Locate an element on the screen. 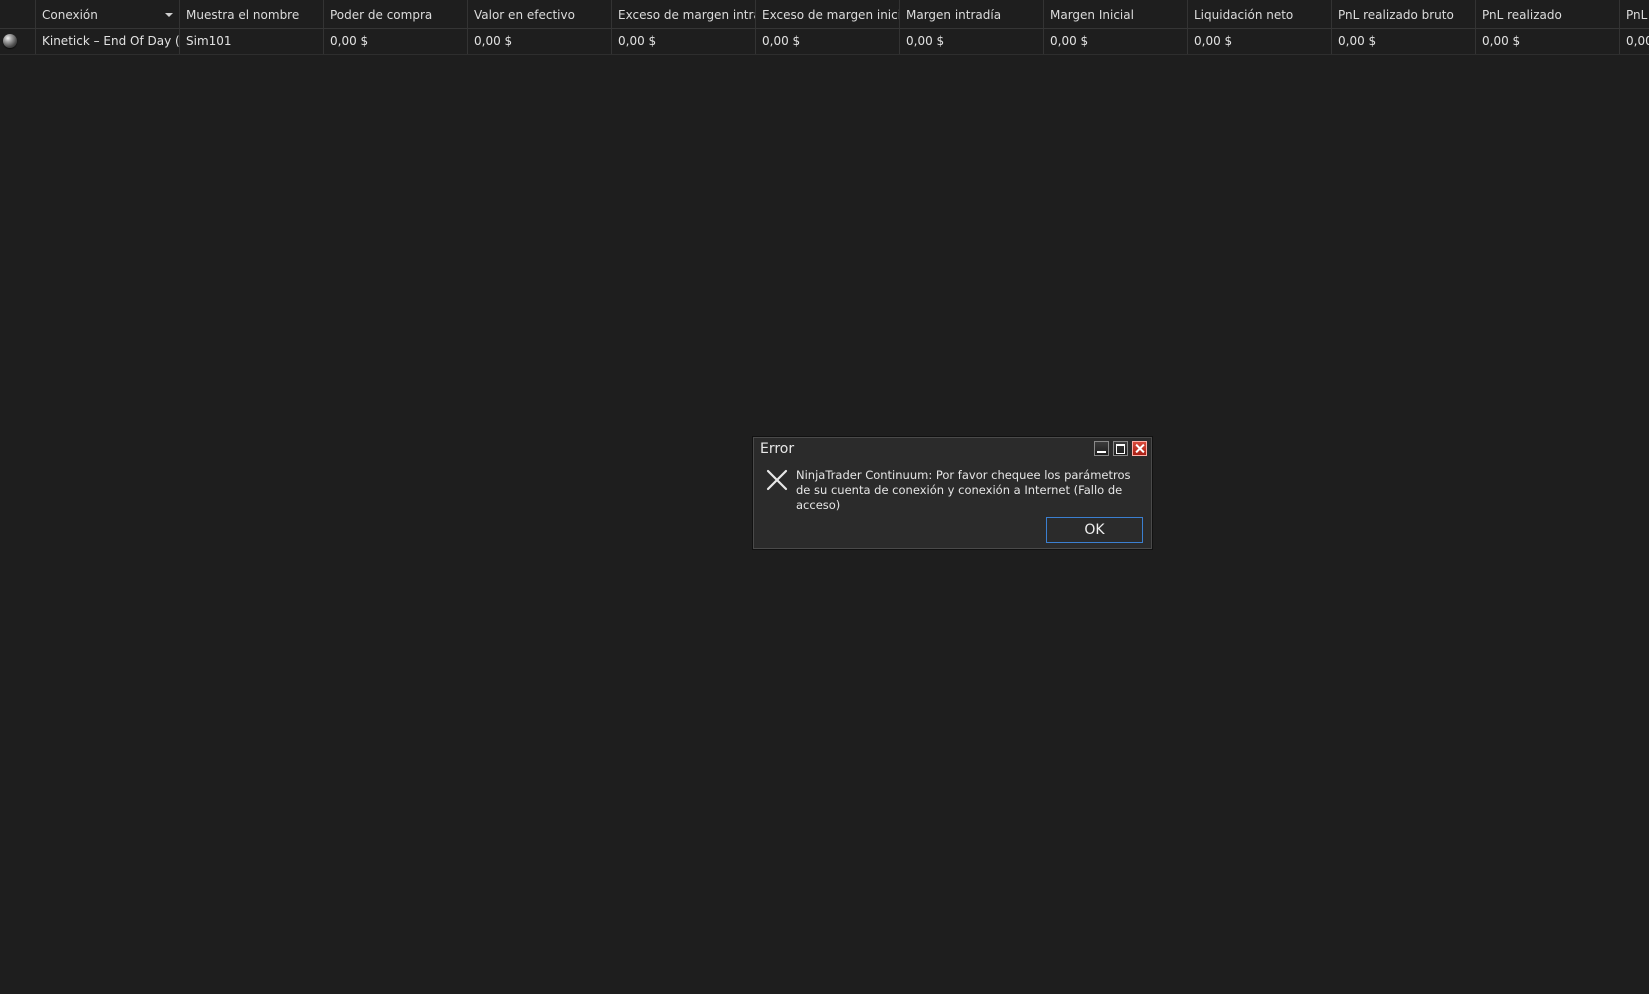  row-initial-margin: 0,00 $ is located at coordinates (1116, 41).